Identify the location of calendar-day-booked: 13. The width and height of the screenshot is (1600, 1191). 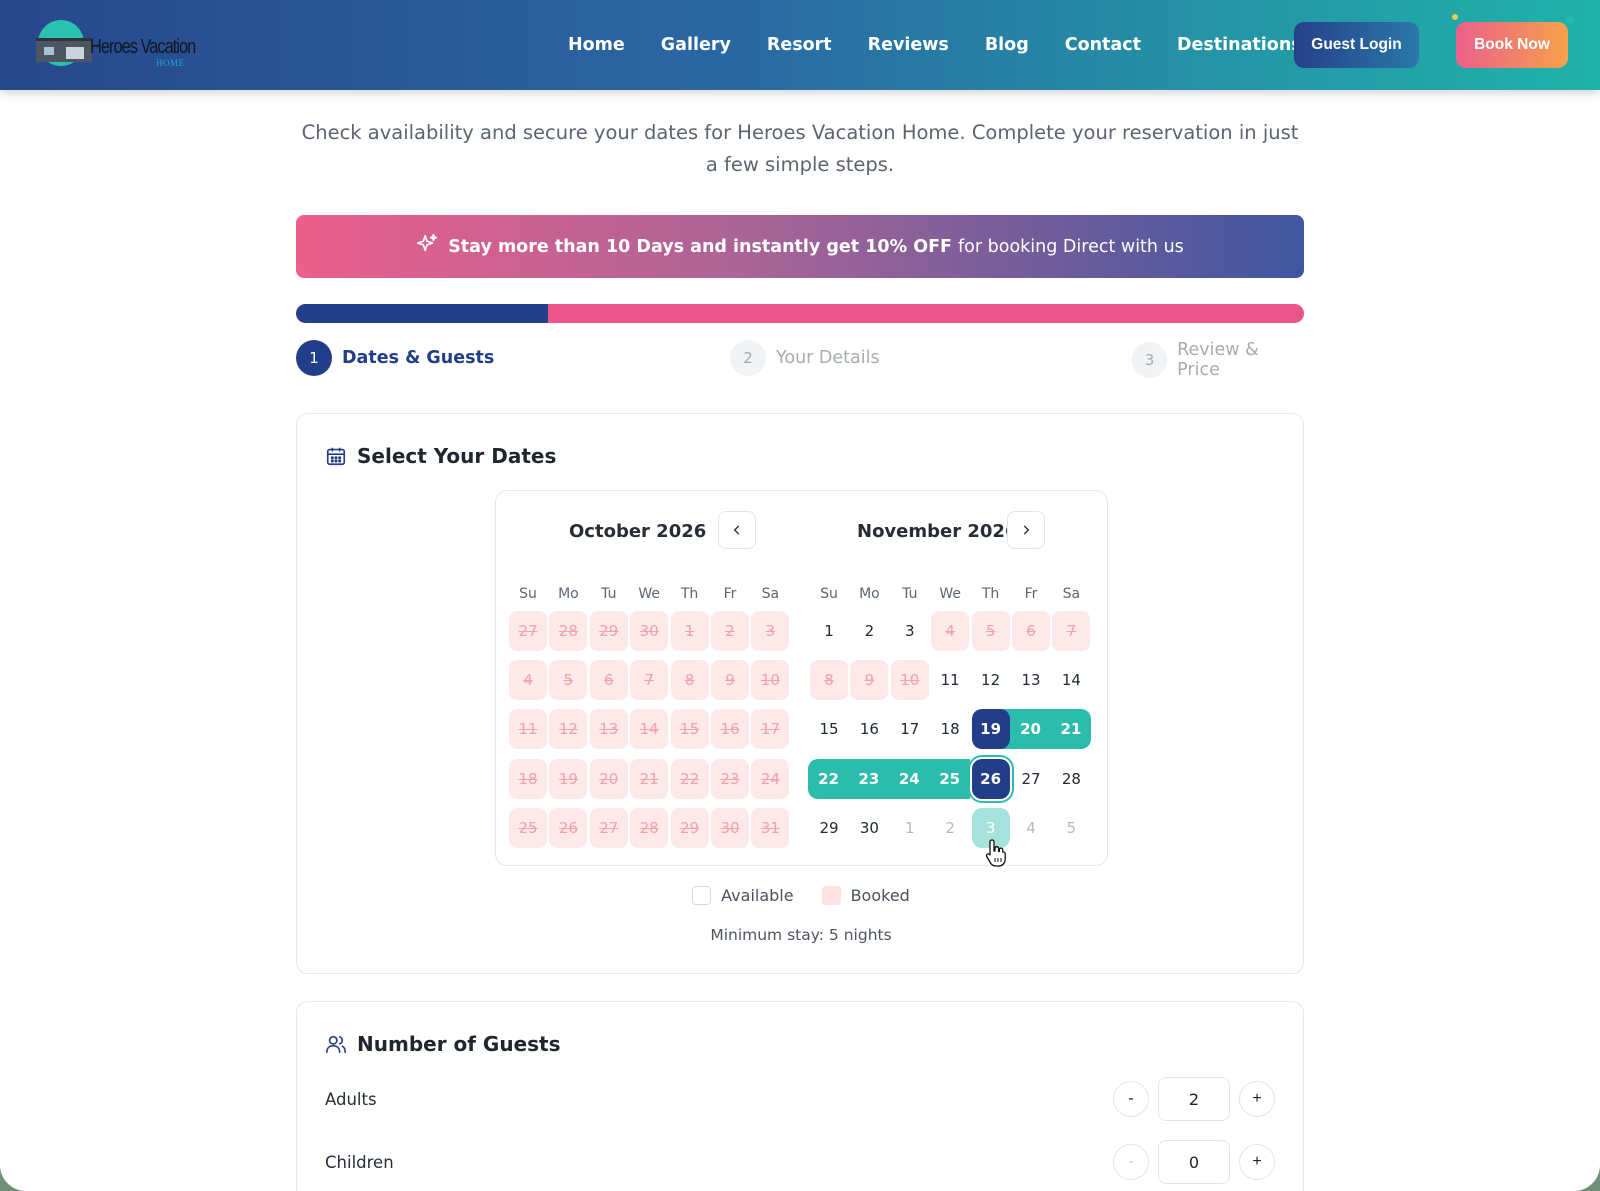
(608, 729).